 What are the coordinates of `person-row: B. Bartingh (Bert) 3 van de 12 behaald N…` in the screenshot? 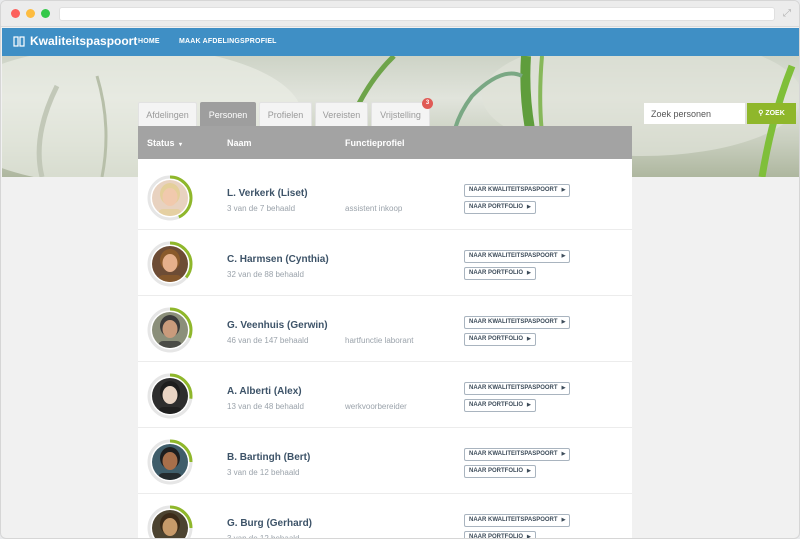 It's located at (385, 461).